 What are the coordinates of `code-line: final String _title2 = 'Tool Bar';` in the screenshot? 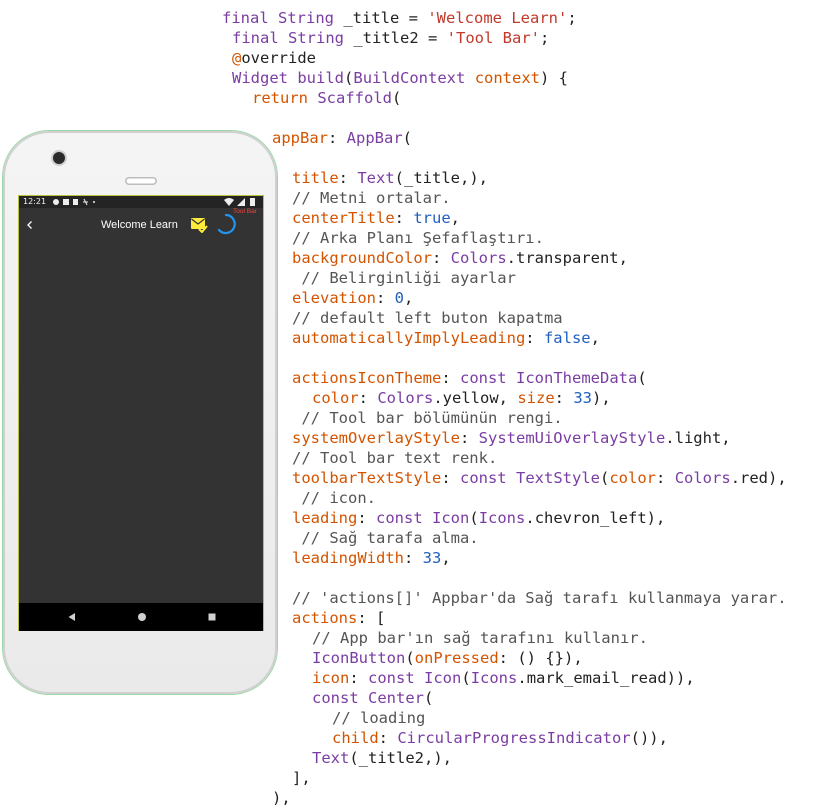 It's located at (390, 38).